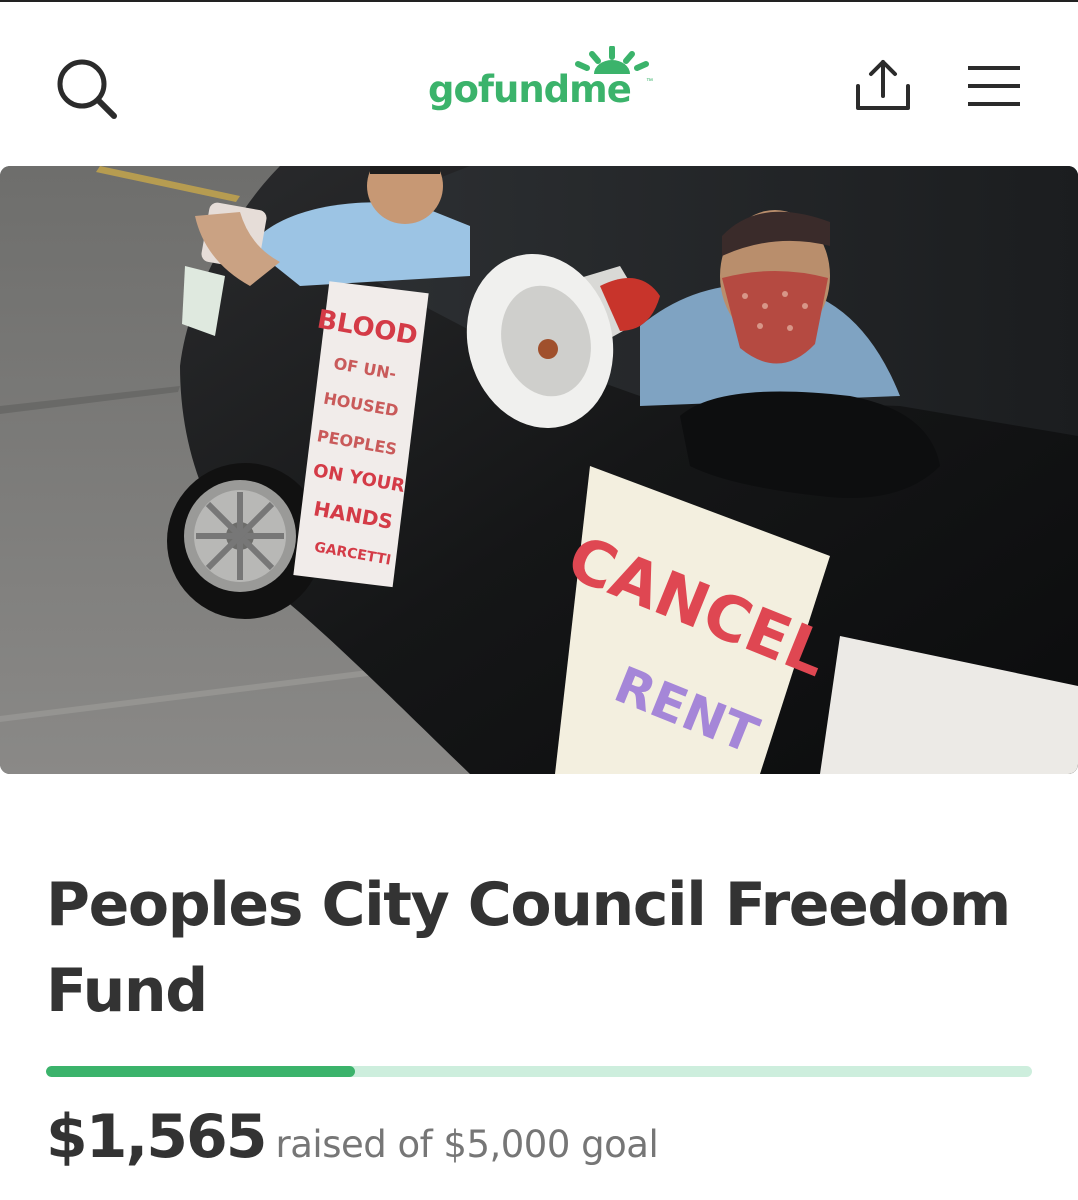  I want to click on top-nav-bar: gofundme ™, so click(539, 83).